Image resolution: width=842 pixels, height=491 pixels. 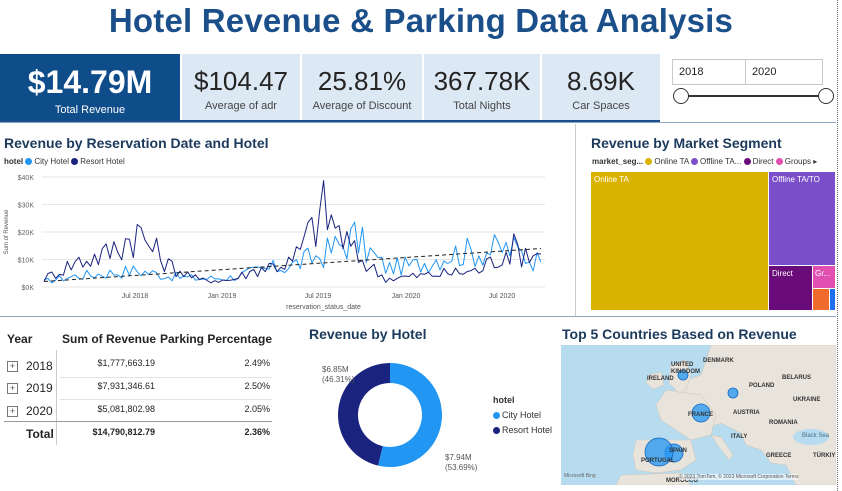 I want to click on kpi-car-spaces-value: 8.69K, so click(x=601, y=81).